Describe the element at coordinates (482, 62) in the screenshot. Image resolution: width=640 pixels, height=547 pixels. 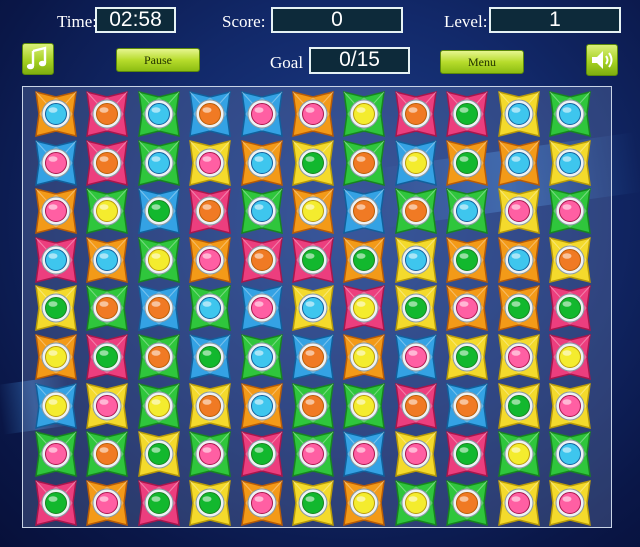
I see `menu-button: Menu` at that location.